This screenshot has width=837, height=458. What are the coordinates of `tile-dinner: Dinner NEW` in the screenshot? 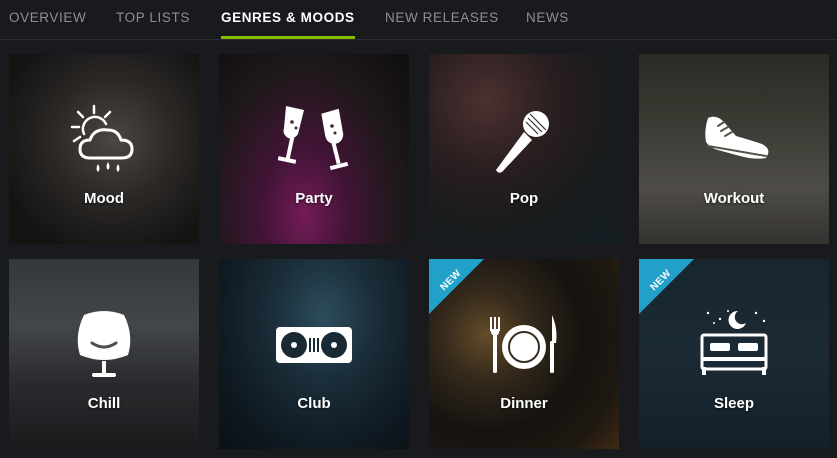 It's located at (524, 354).